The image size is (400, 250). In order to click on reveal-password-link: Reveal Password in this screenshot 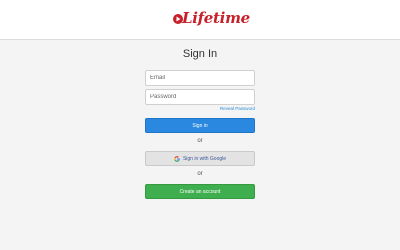, I will do `click(237, 108)`.